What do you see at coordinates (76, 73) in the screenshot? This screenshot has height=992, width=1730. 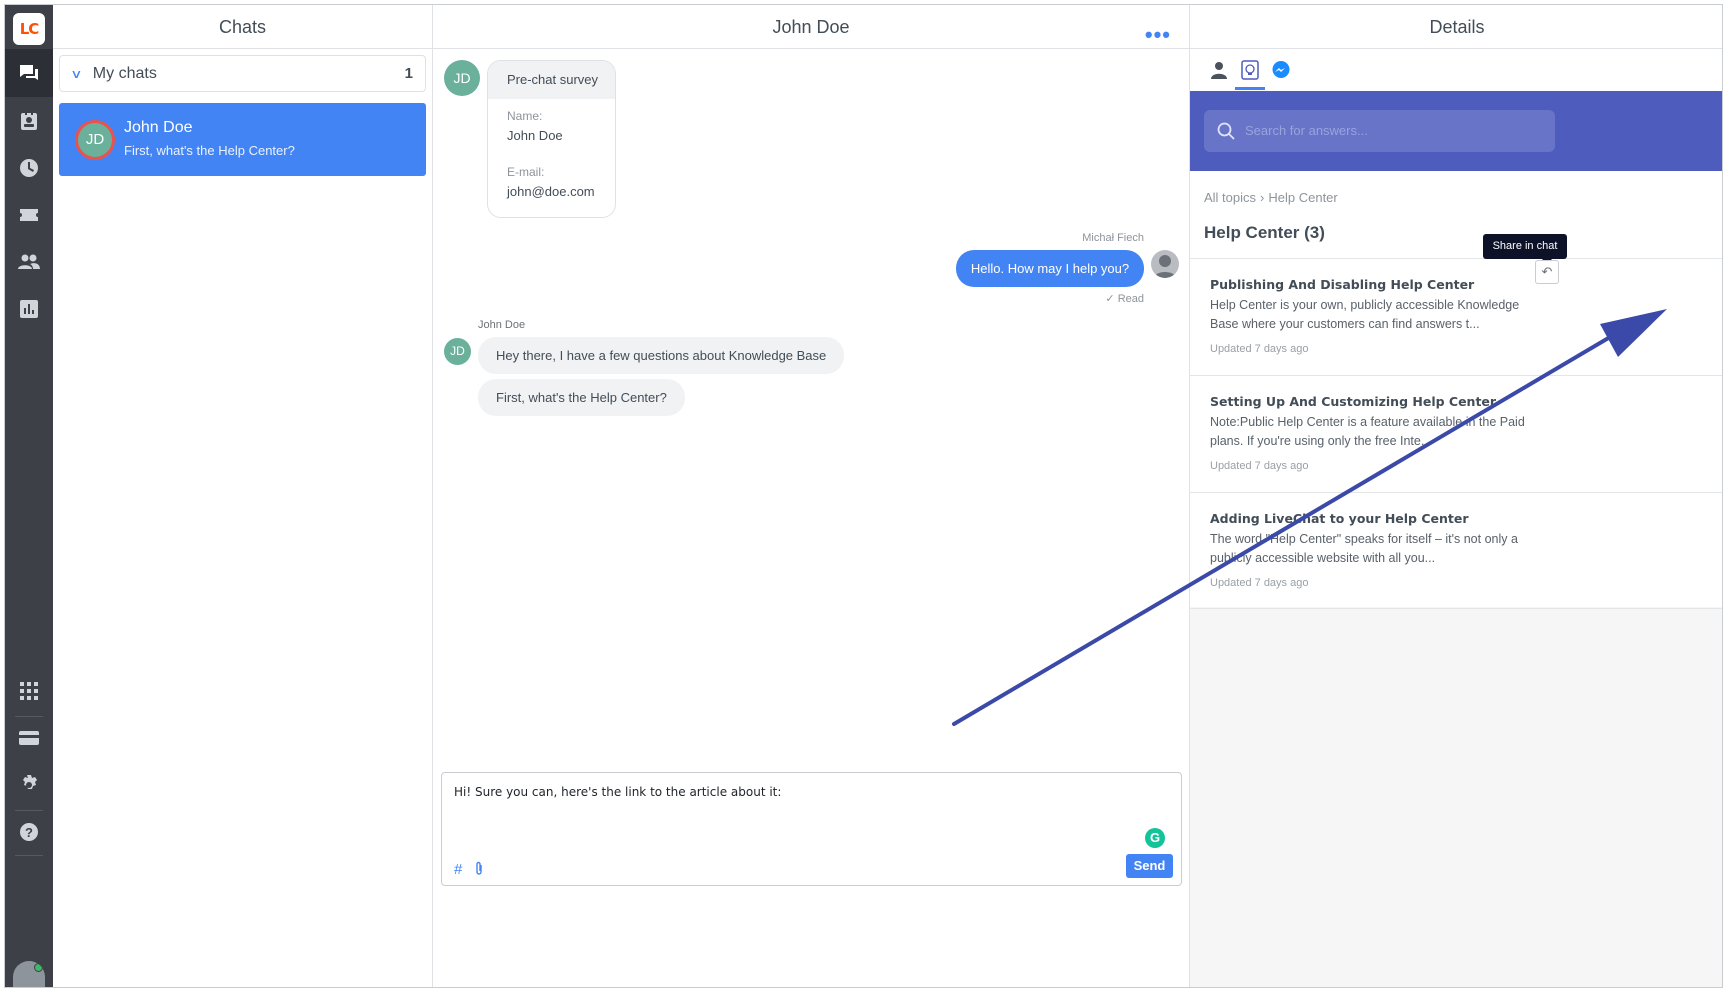 I see `chevron-down-icon: ∨` at bounding box center [76, 73].